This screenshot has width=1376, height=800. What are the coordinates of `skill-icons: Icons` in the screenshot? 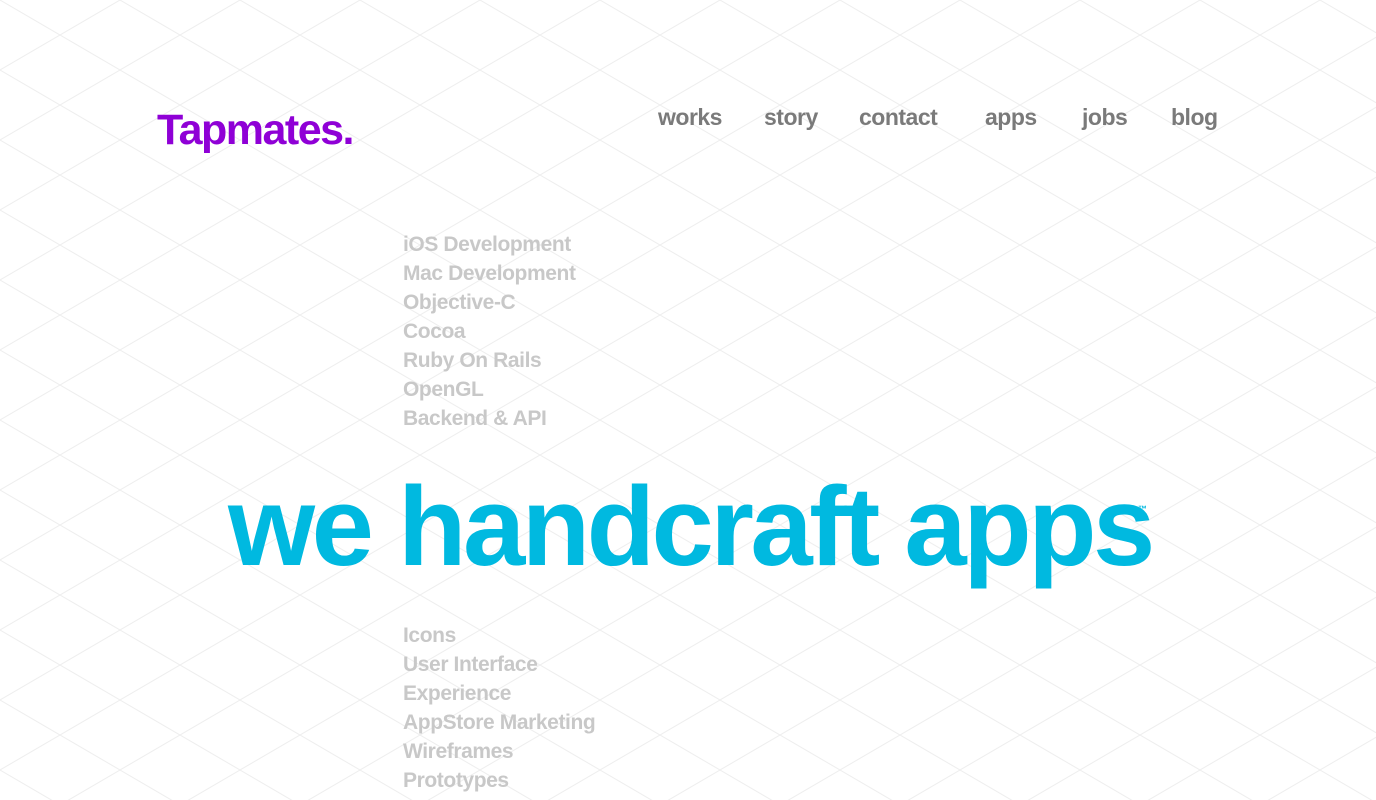 It's located at (429, 635).